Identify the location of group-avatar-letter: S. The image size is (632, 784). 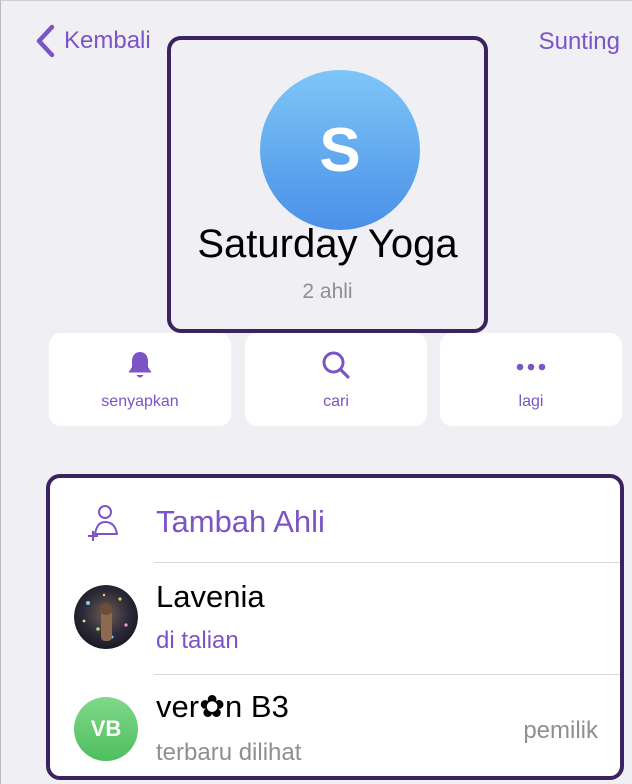
(340, 150).